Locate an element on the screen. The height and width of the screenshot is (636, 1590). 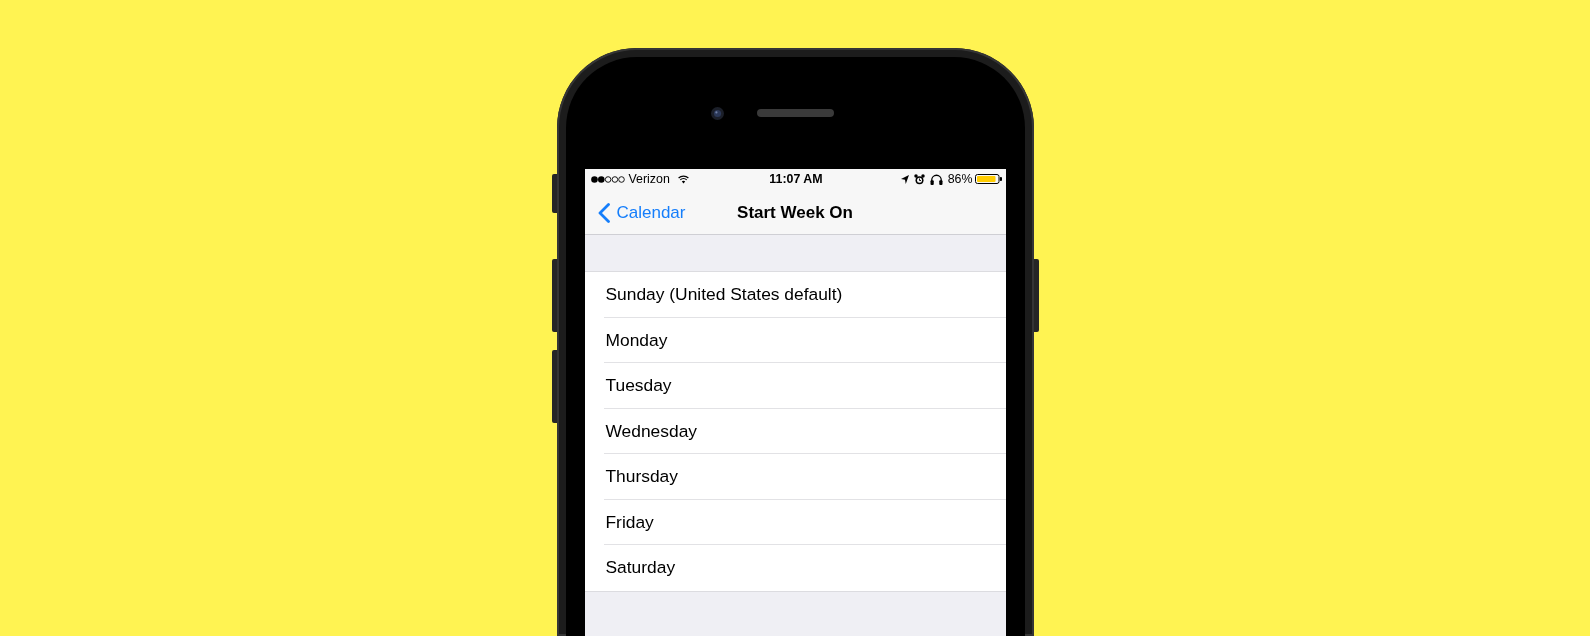
camera-icon is located at coordinates (717, 113).